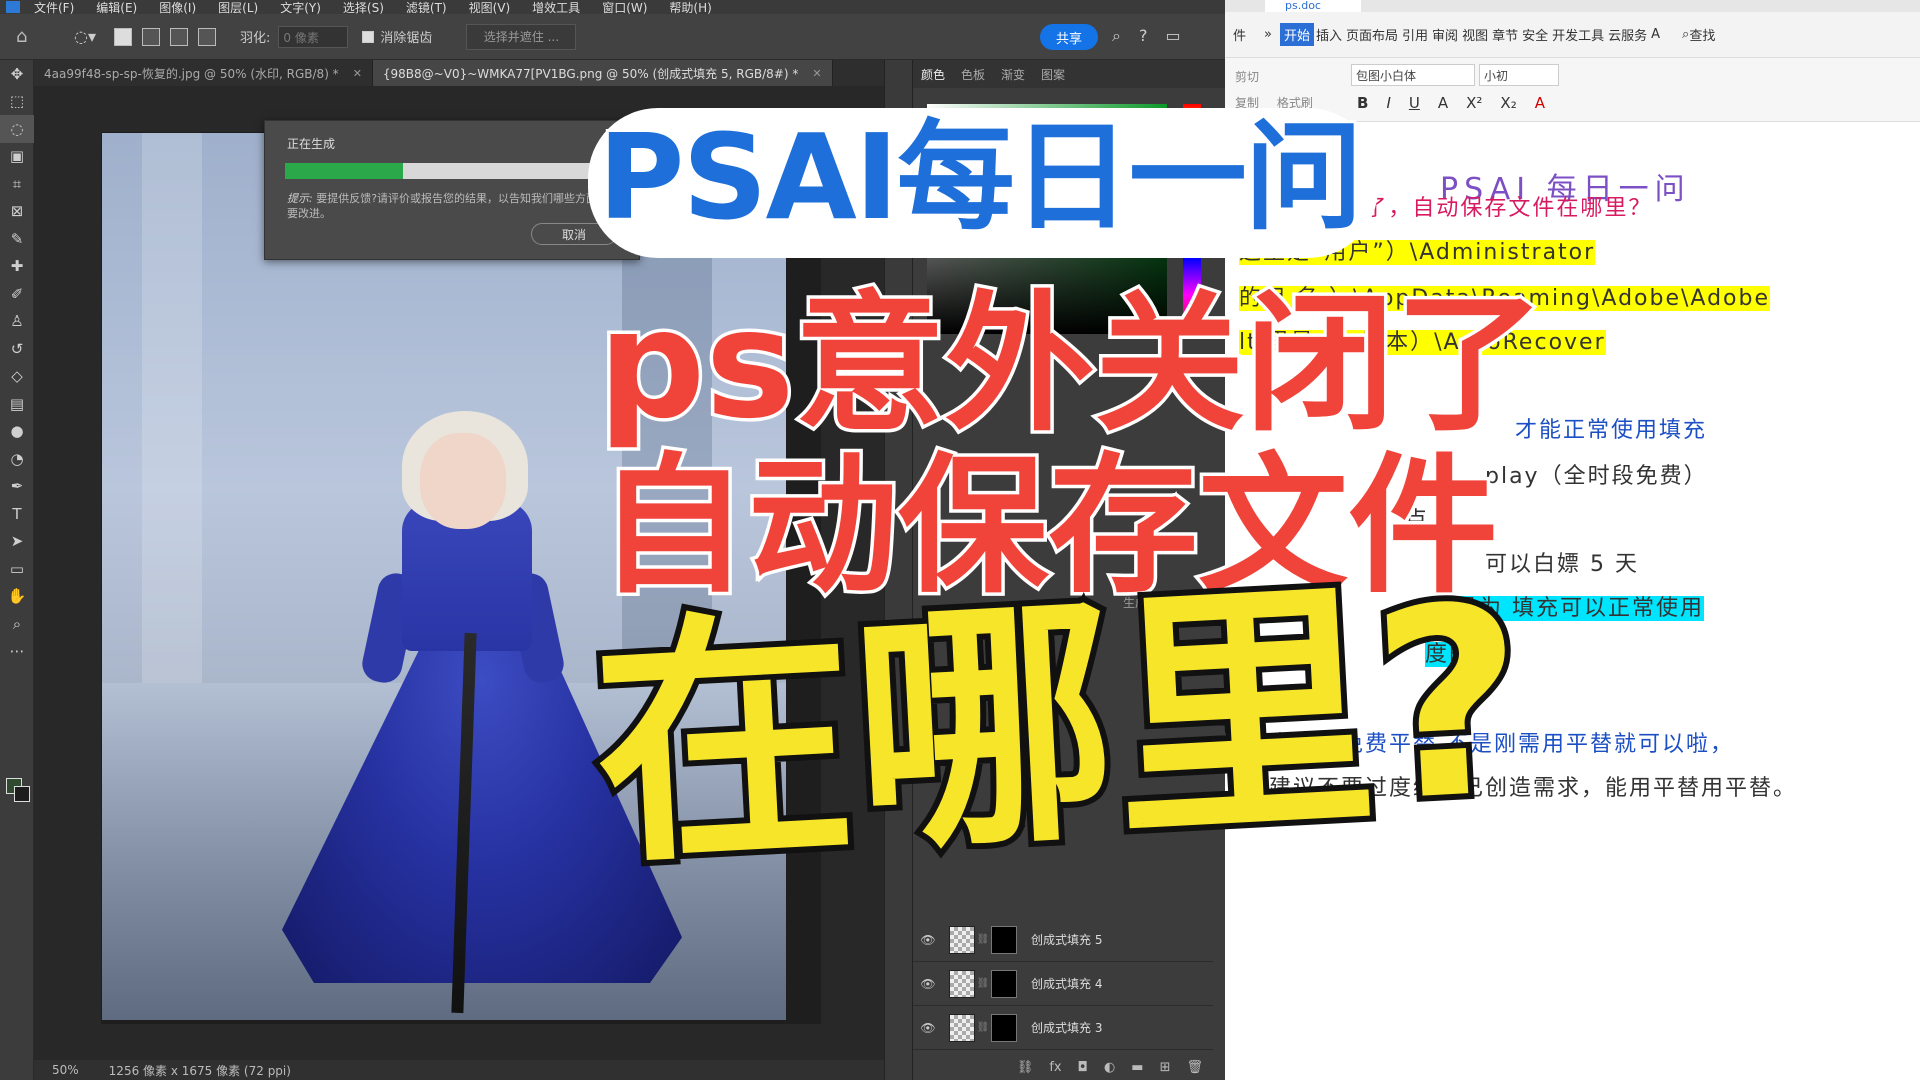  I want to click on frame-tool-icon: ⊠, so click(17, 212).